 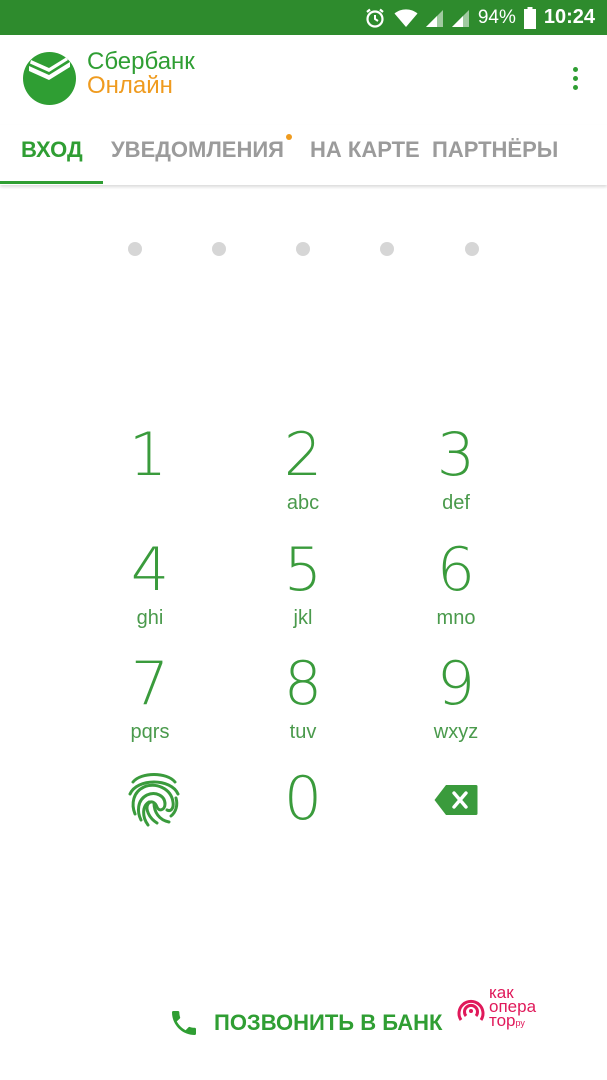 I want to click on key-digit: 6, so click(x=456, y=570).